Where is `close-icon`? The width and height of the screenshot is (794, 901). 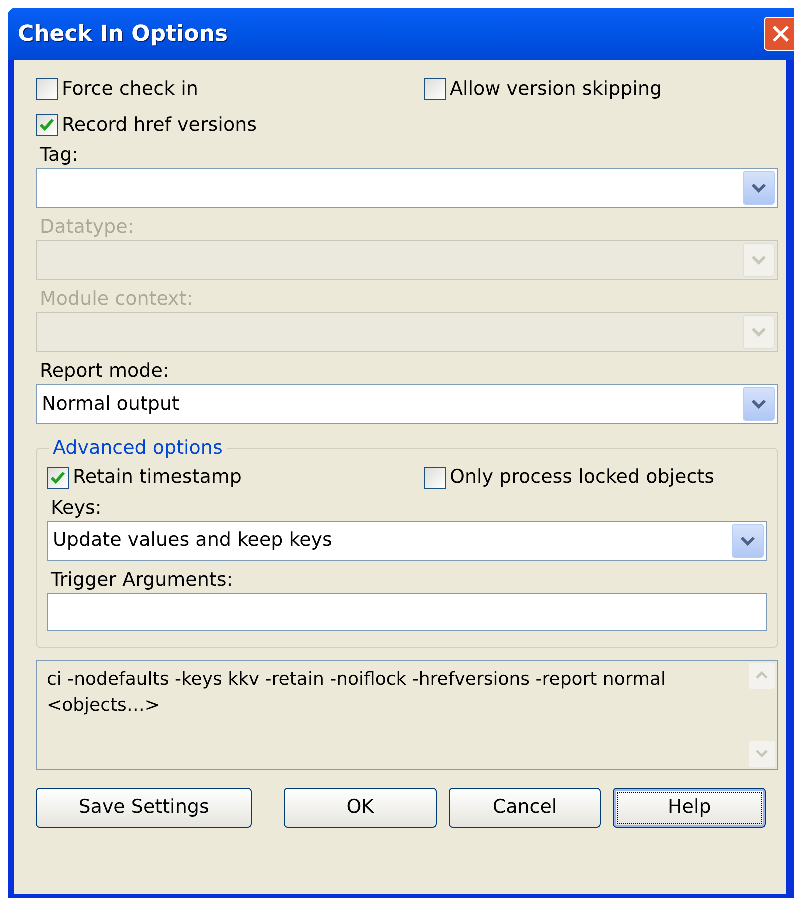
close-icon is located at coordinates (781, 34).